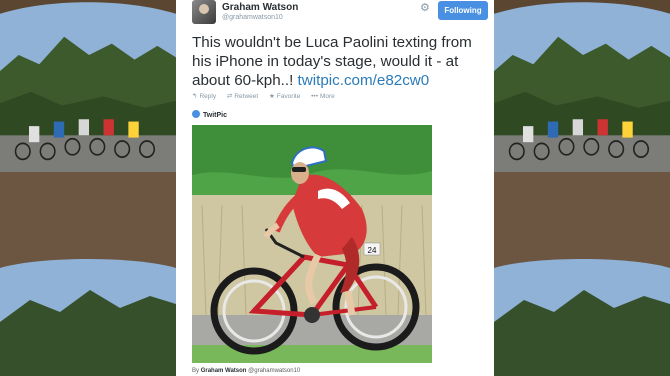 The height and width of the screenshot is (376, 670). Describe the element at coordinates (196, 371) in the screenshot. I see `credit-prefix: By` at that location.